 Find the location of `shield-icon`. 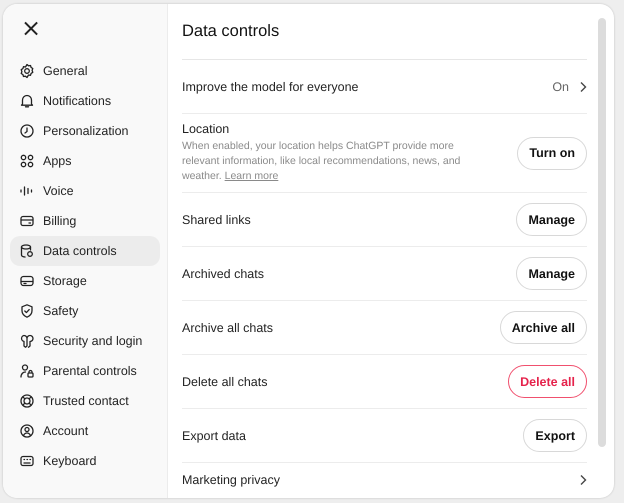

shield-icon is located at coordinates (27, 311).